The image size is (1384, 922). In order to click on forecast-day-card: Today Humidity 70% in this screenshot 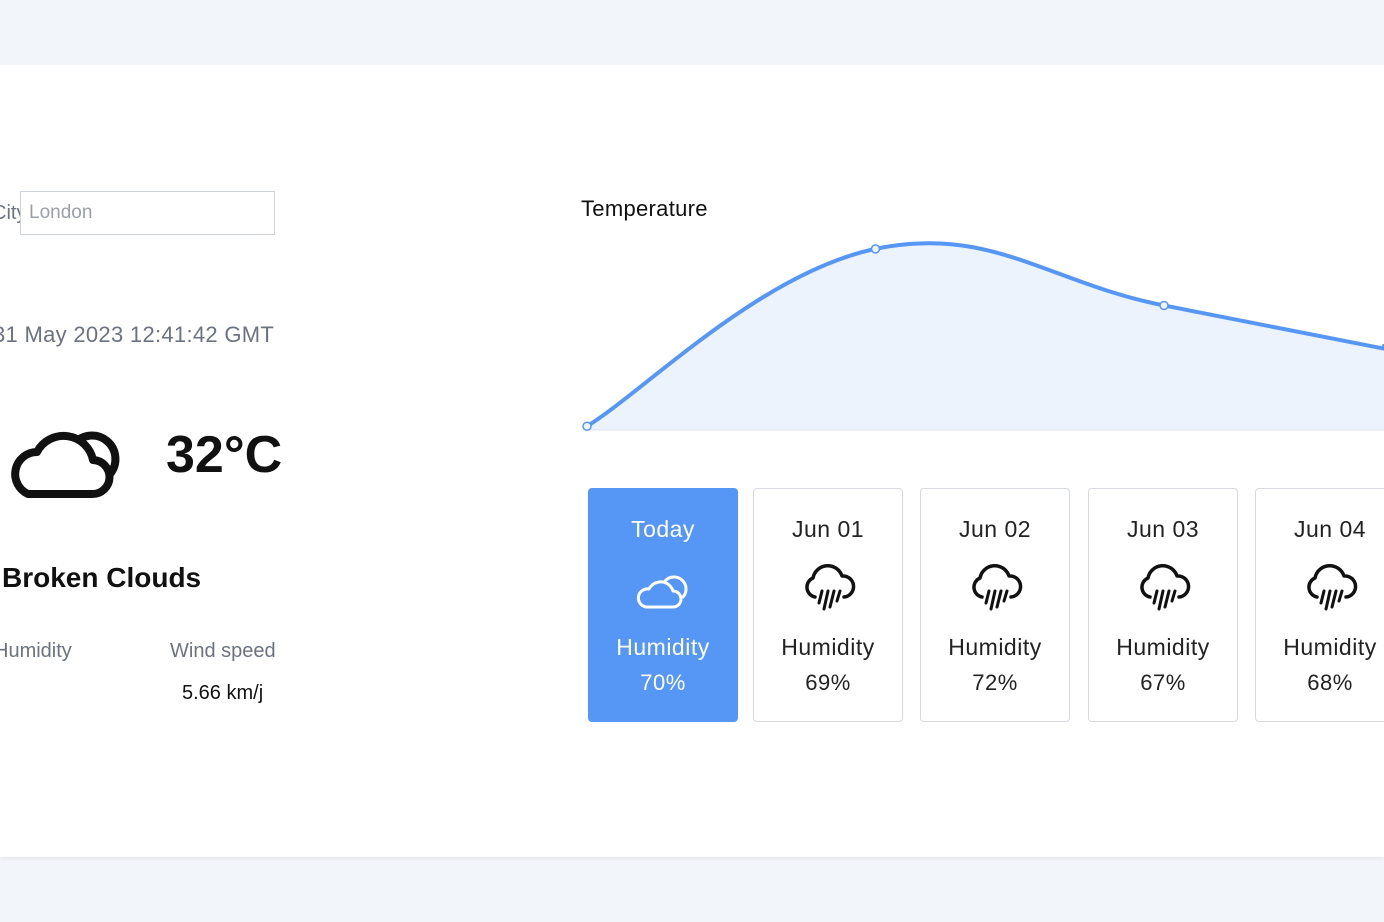, I will do `click(663, 605)`.